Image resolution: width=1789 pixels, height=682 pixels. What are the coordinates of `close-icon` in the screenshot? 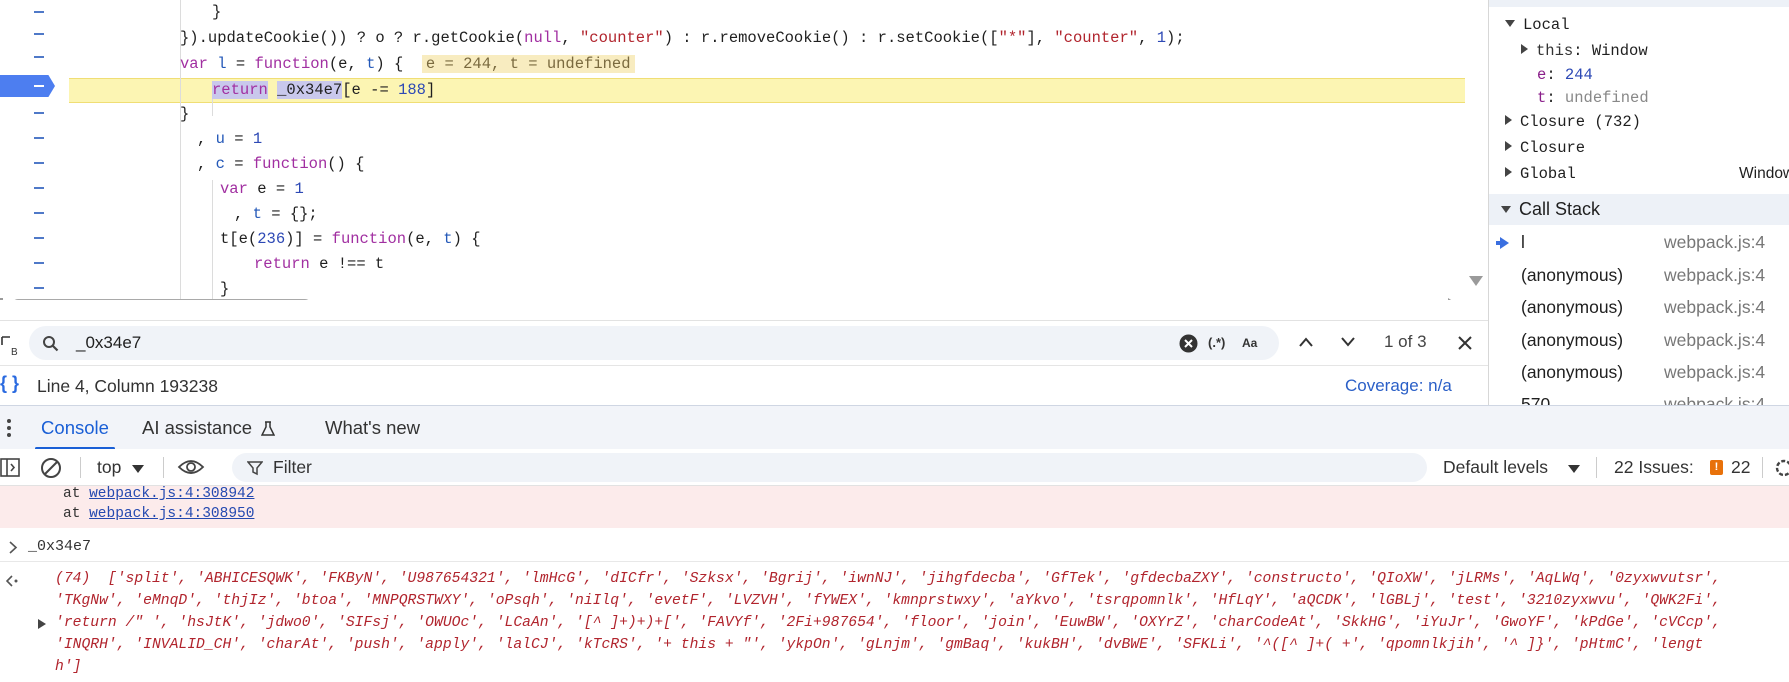 It's located at (1465, 343).